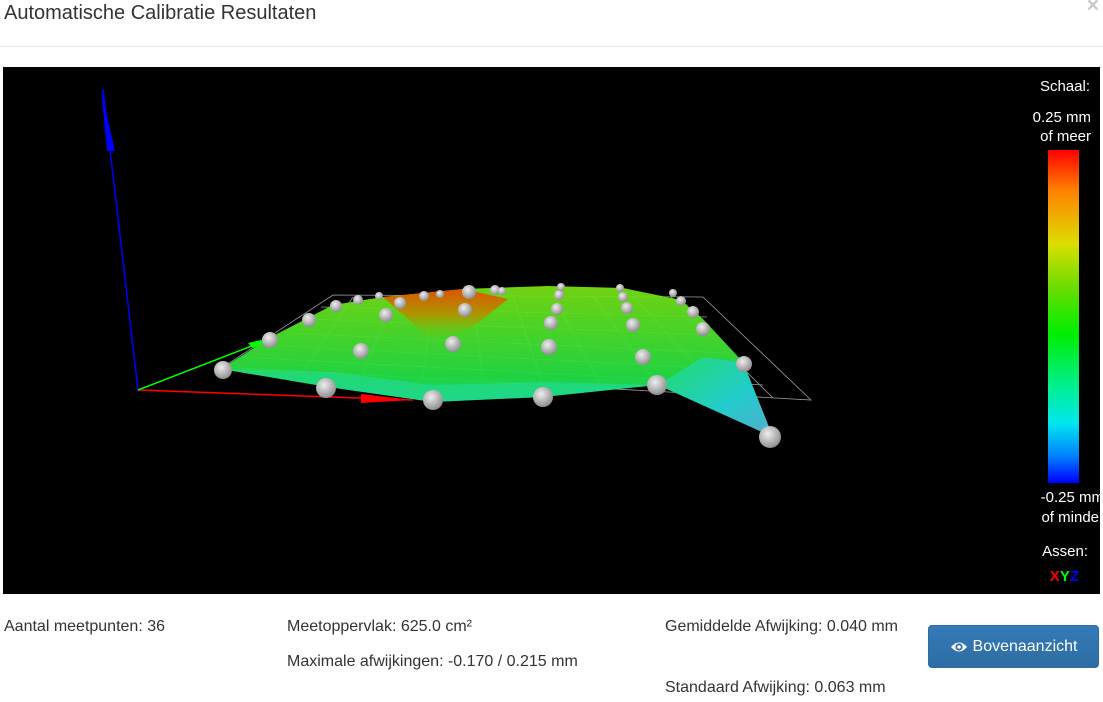 This screenshot has width=1103, height=702. Describe the element at coordinates (1065, 136) in the screenshot. I see `legend-max-suffix: of meer` at that location.